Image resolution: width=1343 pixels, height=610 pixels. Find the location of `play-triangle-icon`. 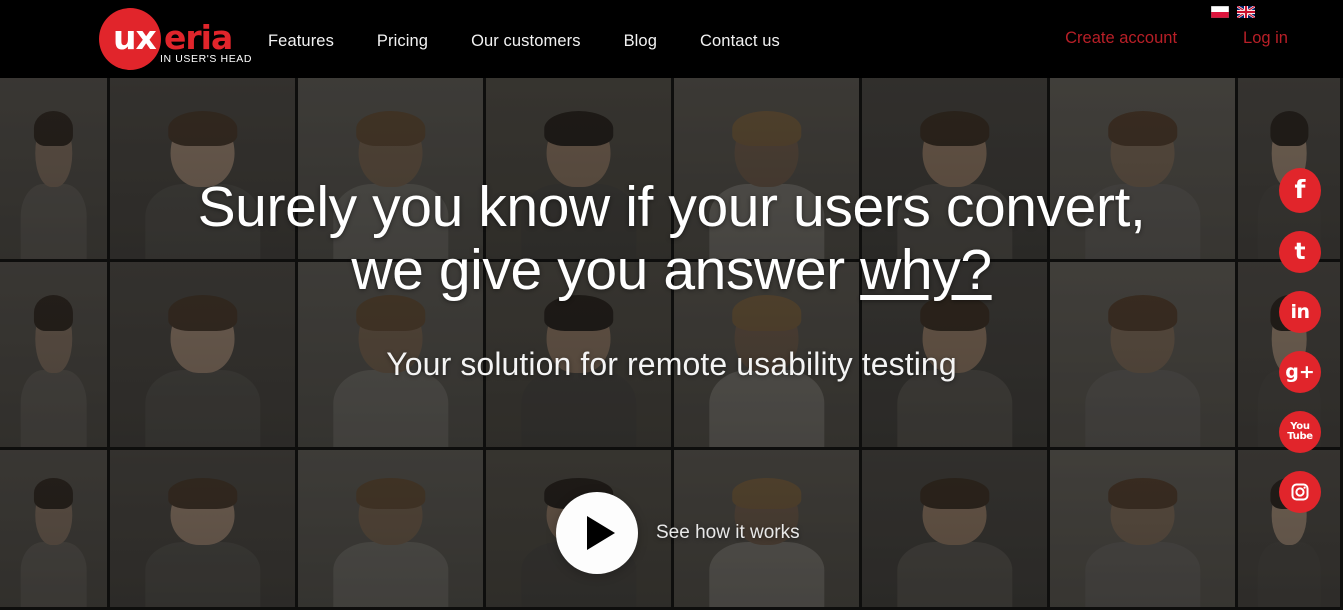

play-triangle-icon is located at coordinates (600, 533).